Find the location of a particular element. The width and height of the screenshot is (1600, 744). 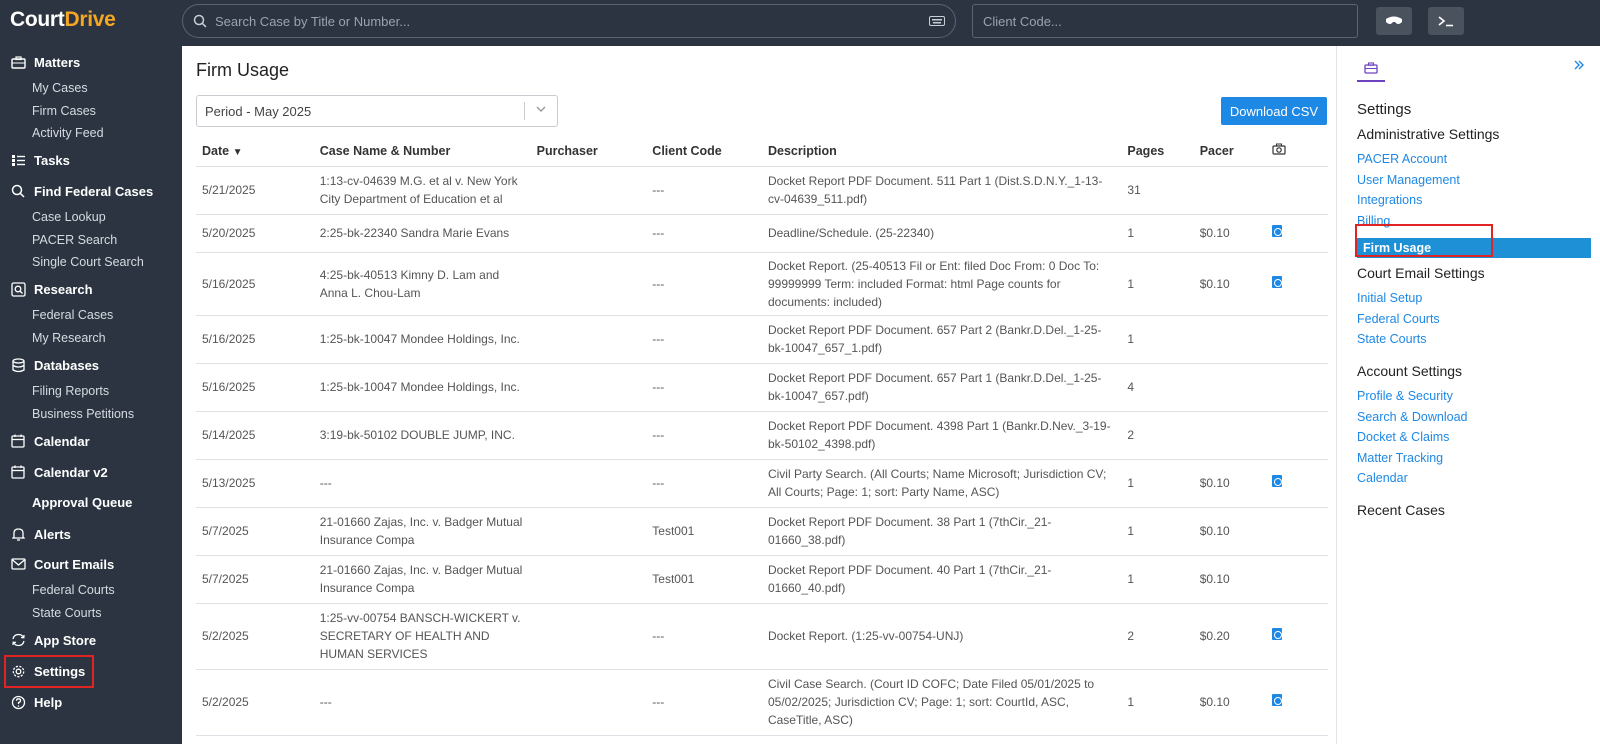

col-pages: Pages is located at coordinates (1157, 151).